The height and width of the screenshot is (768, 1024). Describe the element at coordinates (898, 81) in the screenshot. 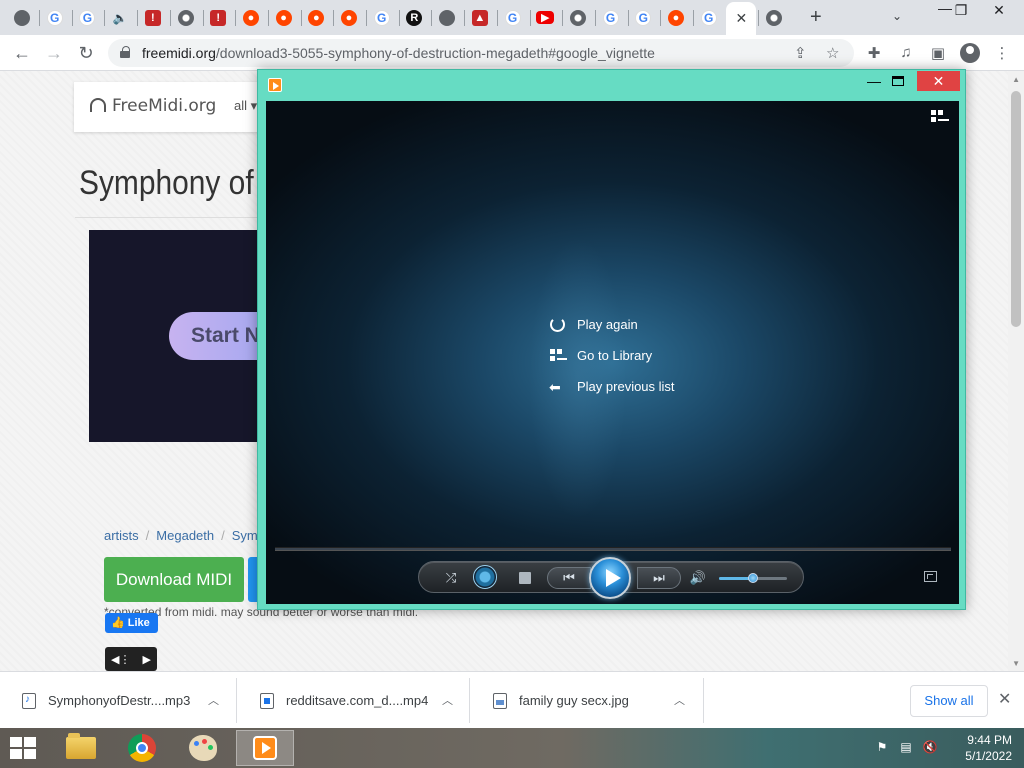

I see `maximize-button` at that location.